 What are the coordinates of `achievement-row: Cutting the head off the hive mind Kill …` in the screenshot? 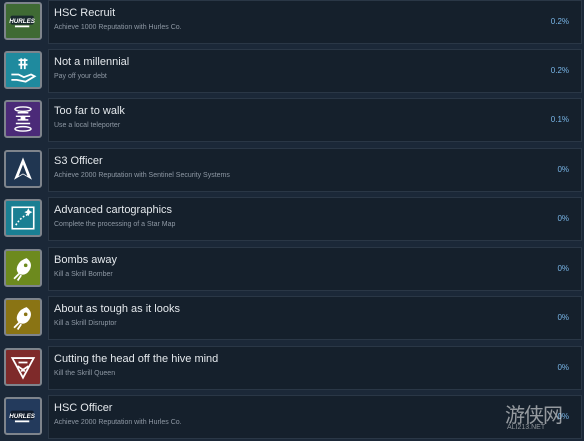 It's located at (292, 369).